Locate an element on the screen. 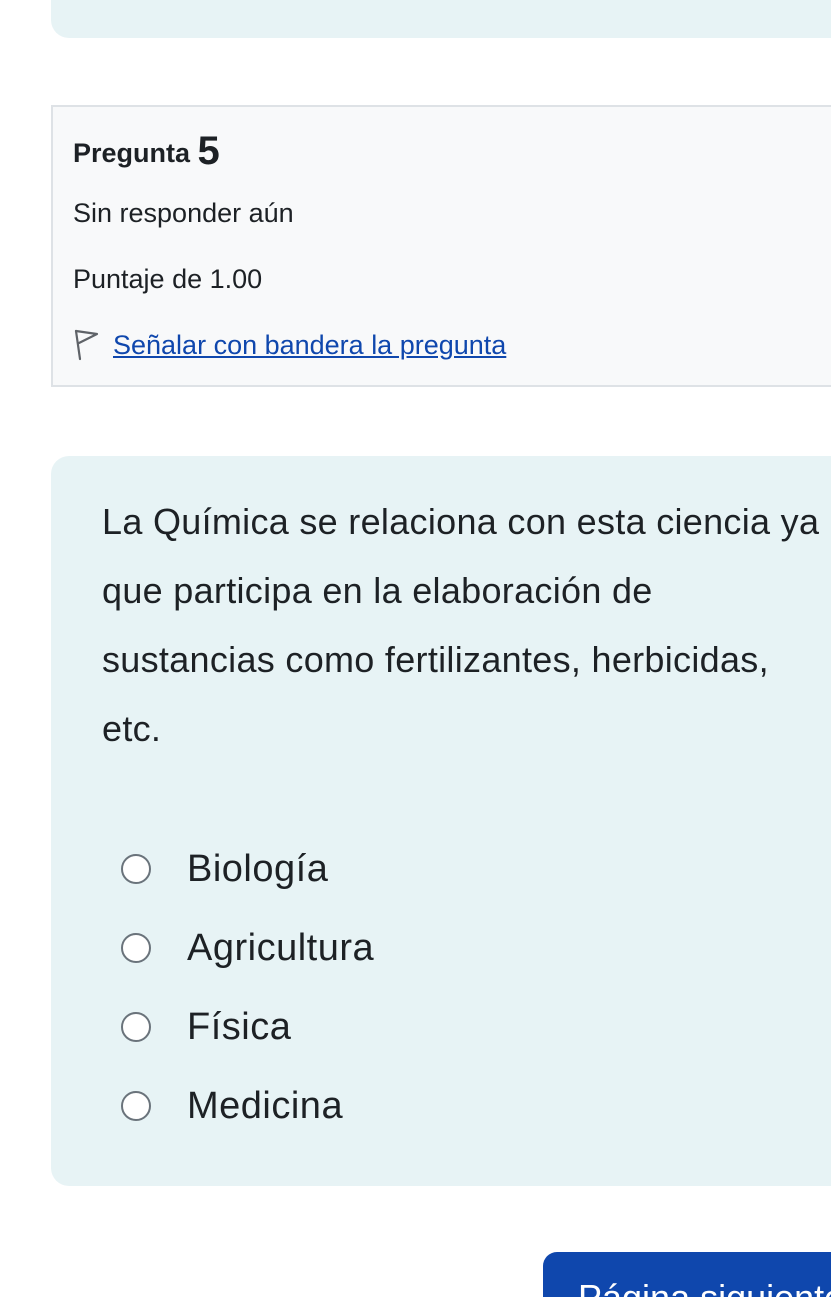  question-title: Pregunta 5 is located at coordinates (146, 152).